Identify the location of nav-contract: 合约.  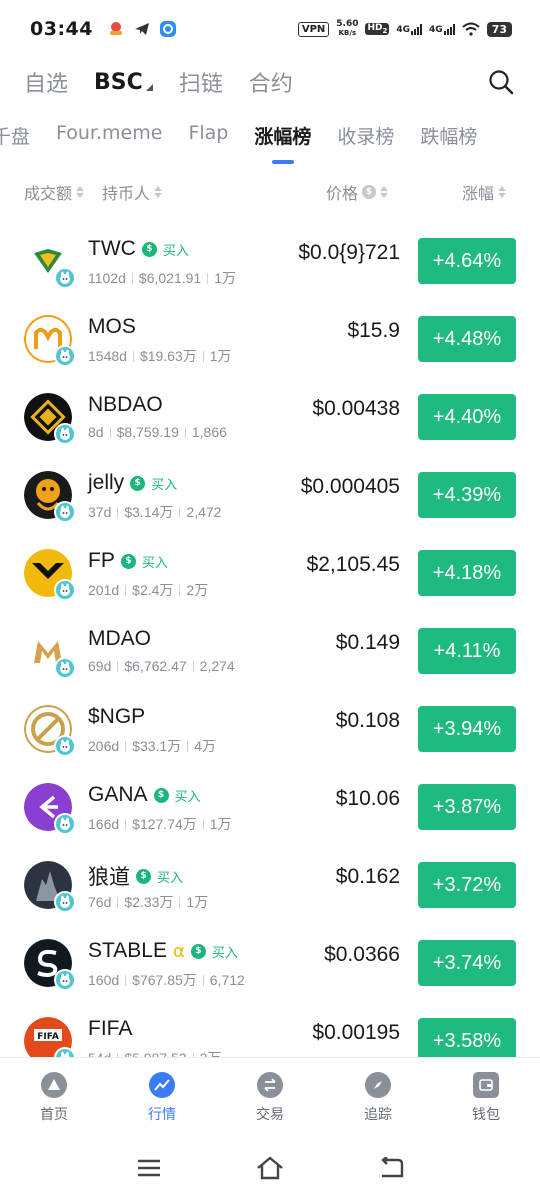
(271, 82).